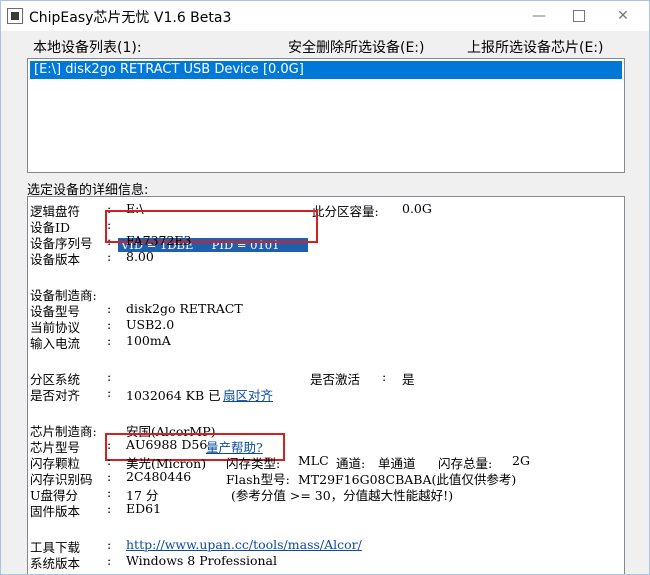 The width and height of the screenshot is (650, 575). I want to click on close-button: ✕, so click(623, 16).